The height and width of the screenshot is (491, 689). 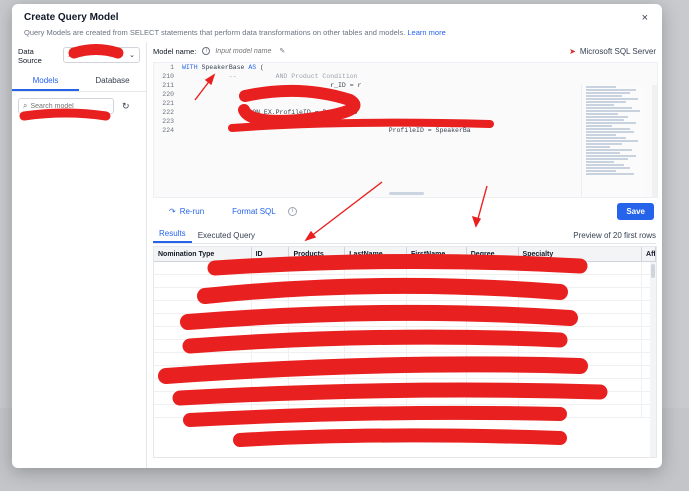 I want to click on learn-more-link: Learn more, so click(x=426, y=32).